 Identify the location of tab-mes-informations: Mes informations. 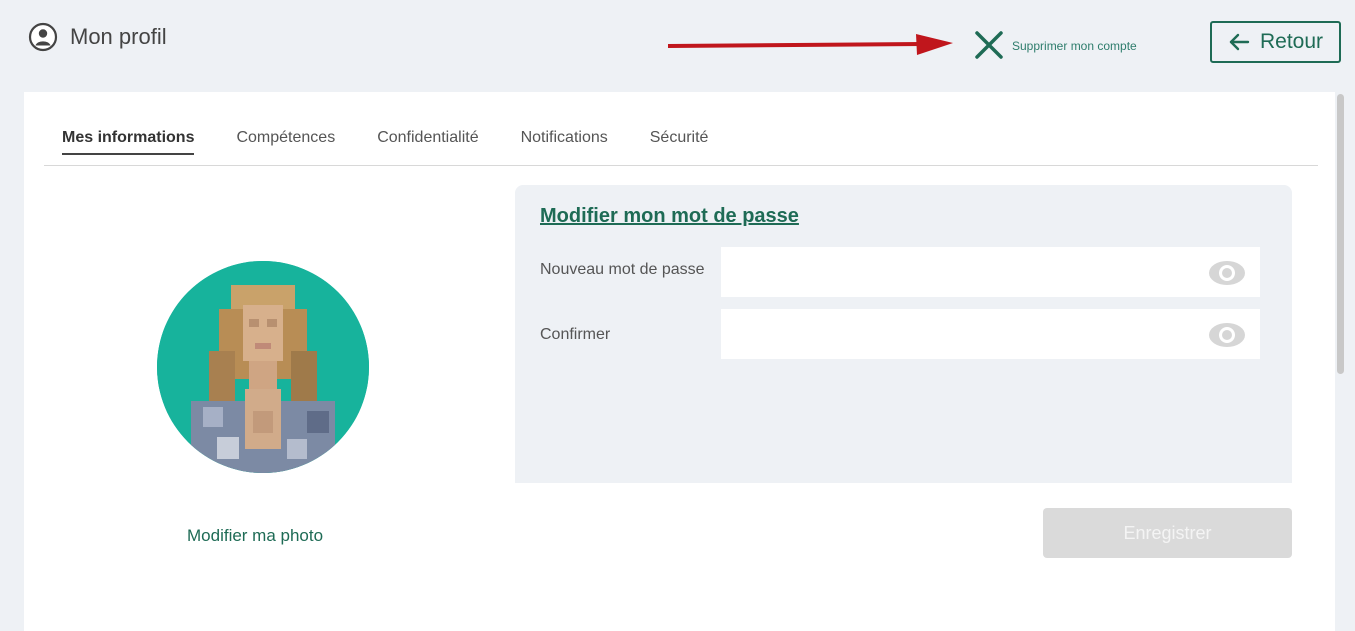
(128, 147).